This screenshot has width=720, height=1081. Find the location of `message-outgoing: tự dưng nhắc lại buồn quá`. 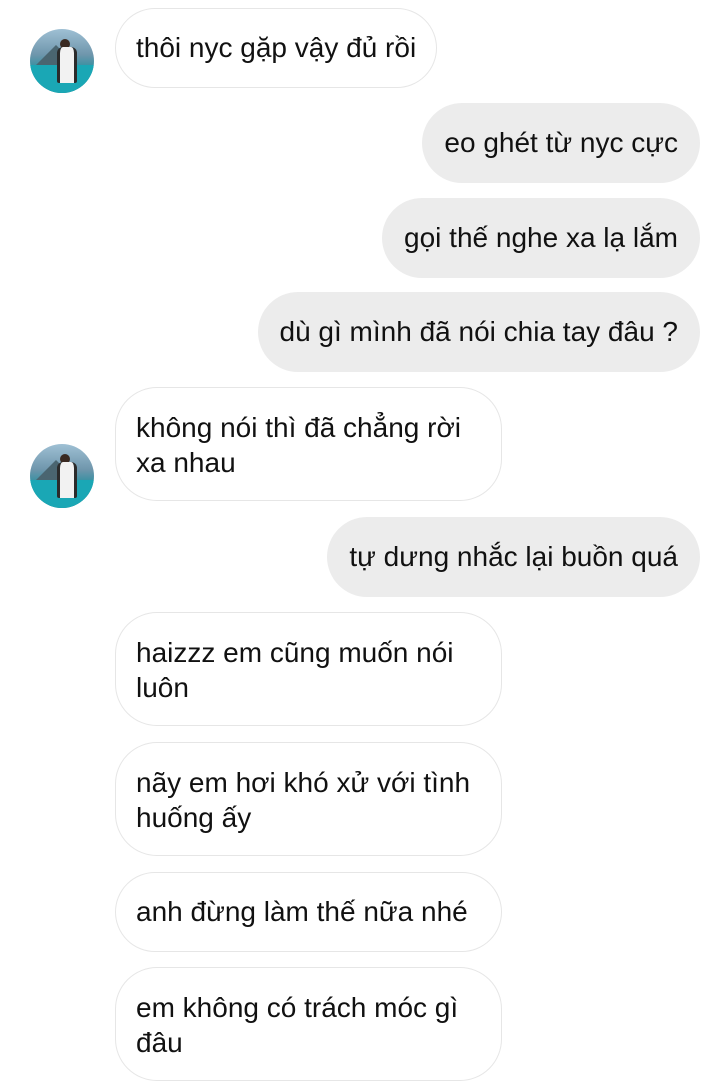

message-outgoing: tự dưng nhắc lại buồn quá is located at coordinates (513, 557).